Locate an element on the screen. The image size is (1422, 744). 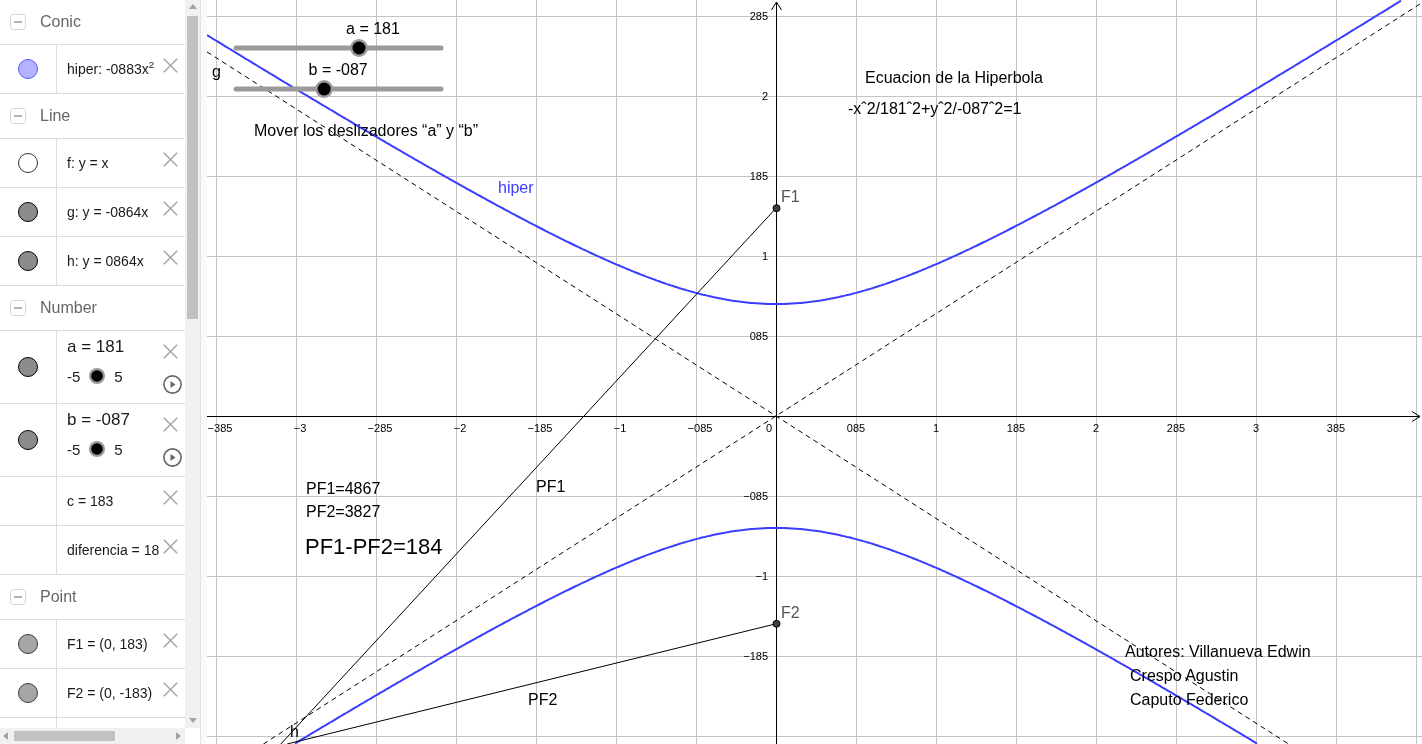
algebra-entry: F2 = (0, -183) is located at coordinates (110, 693).